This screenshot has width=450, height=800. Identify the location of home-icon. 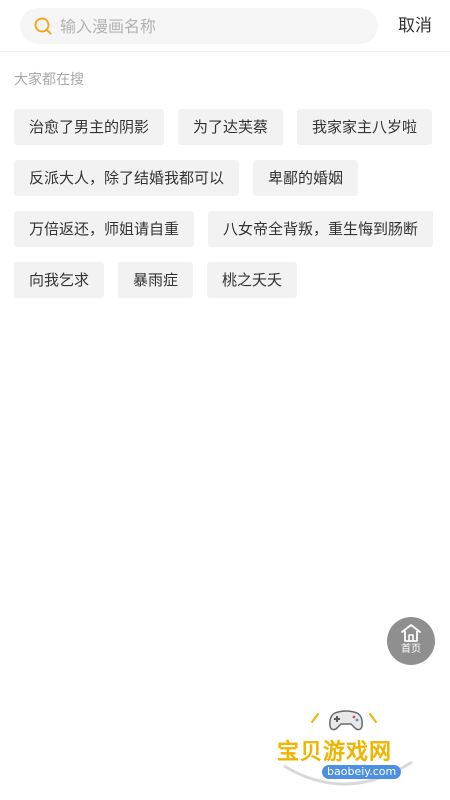
(411, 633).